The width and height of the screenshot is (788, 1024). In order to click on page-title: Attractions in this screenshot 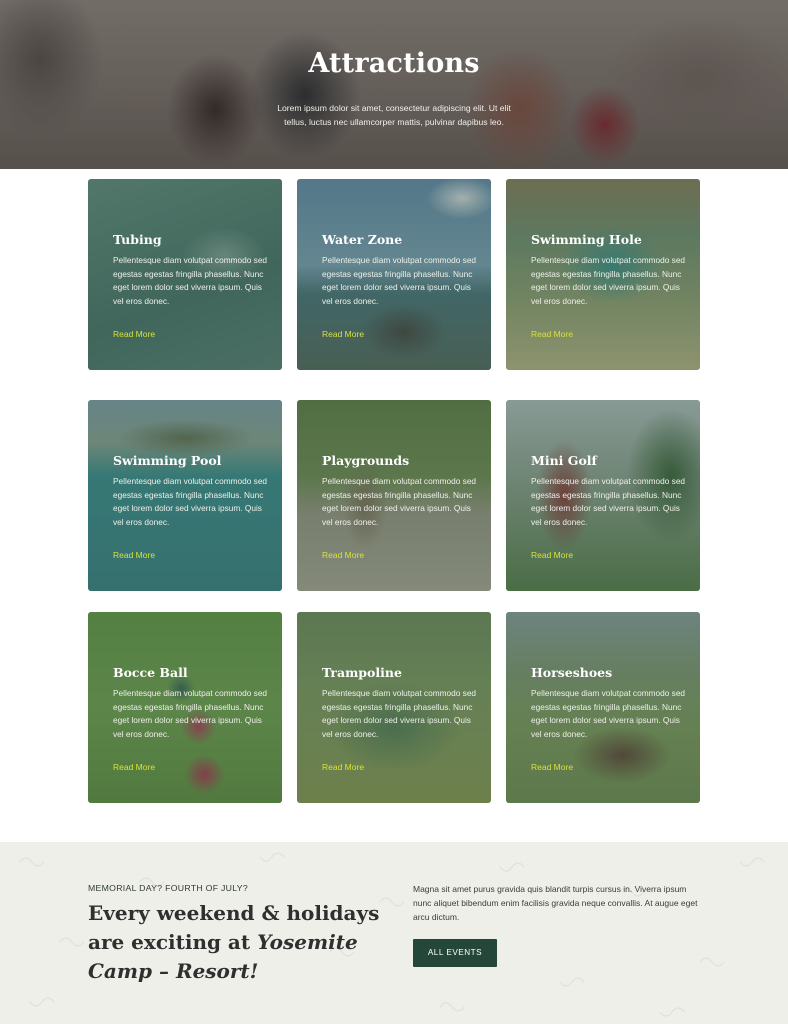, I will do `click(394, 63)`.